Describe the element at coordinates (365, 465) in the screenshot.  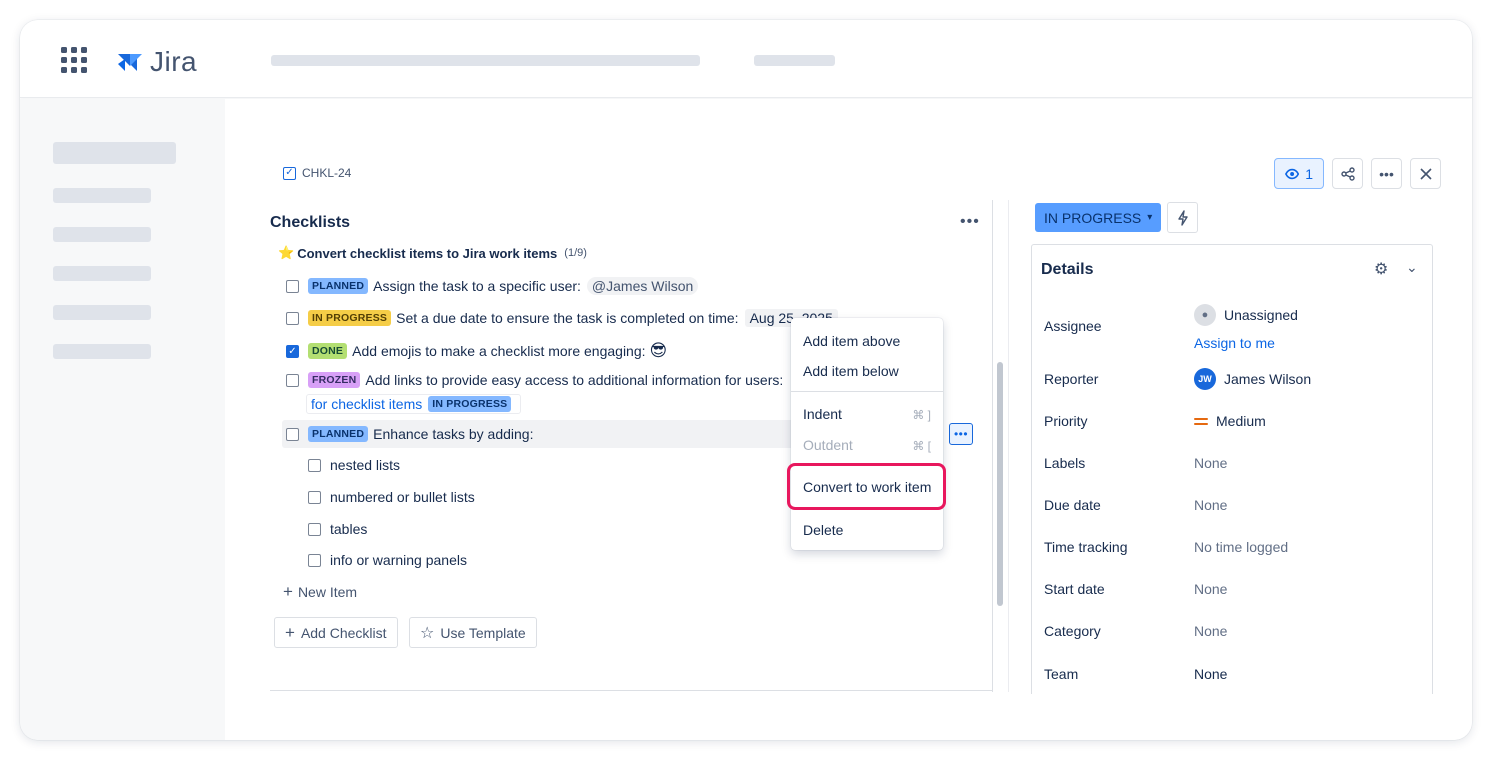
I see `item-text: nested lists` at that location.